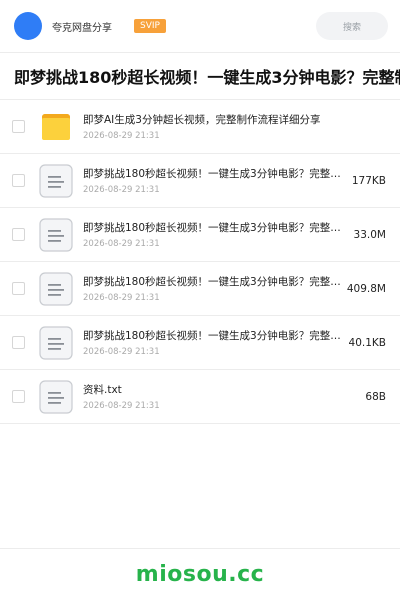 This screenshot has width=400, height=600. I want to click on app-name: 夸克网盘分享, so click(82, 28).